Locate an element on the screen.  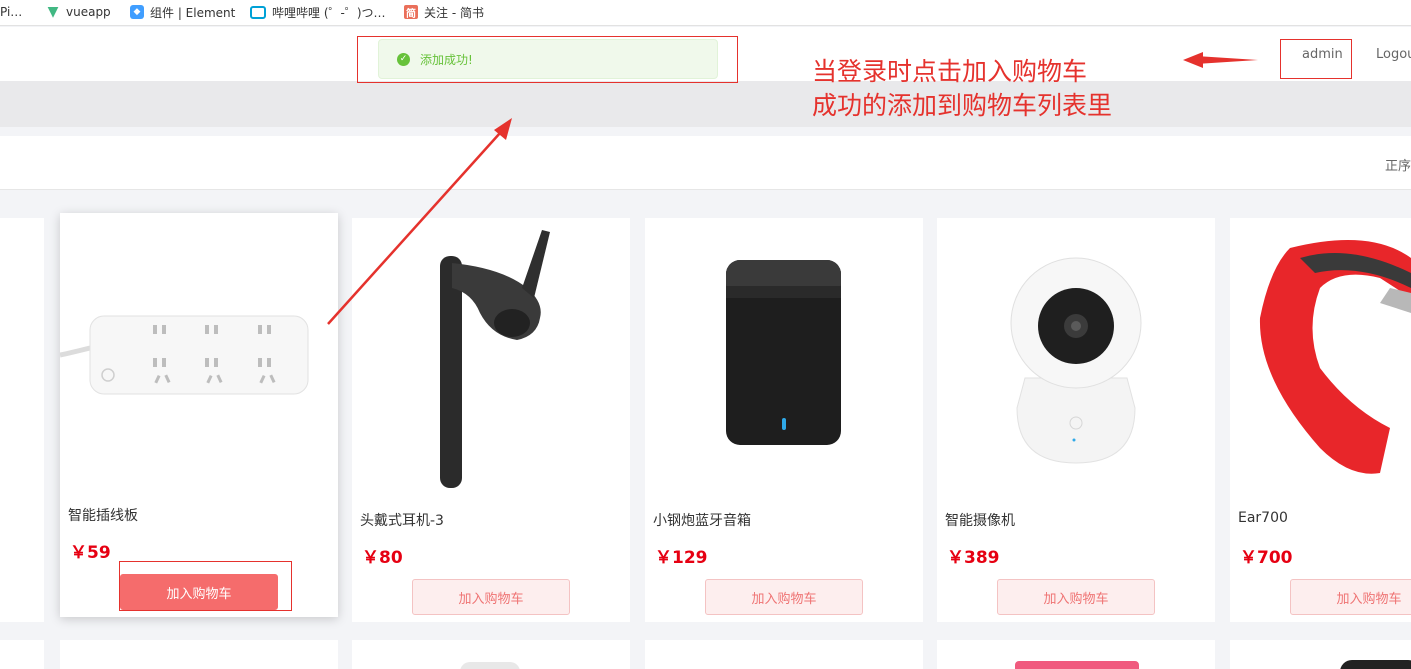
product-price: ￥59 is located at coordinates (90, 553).